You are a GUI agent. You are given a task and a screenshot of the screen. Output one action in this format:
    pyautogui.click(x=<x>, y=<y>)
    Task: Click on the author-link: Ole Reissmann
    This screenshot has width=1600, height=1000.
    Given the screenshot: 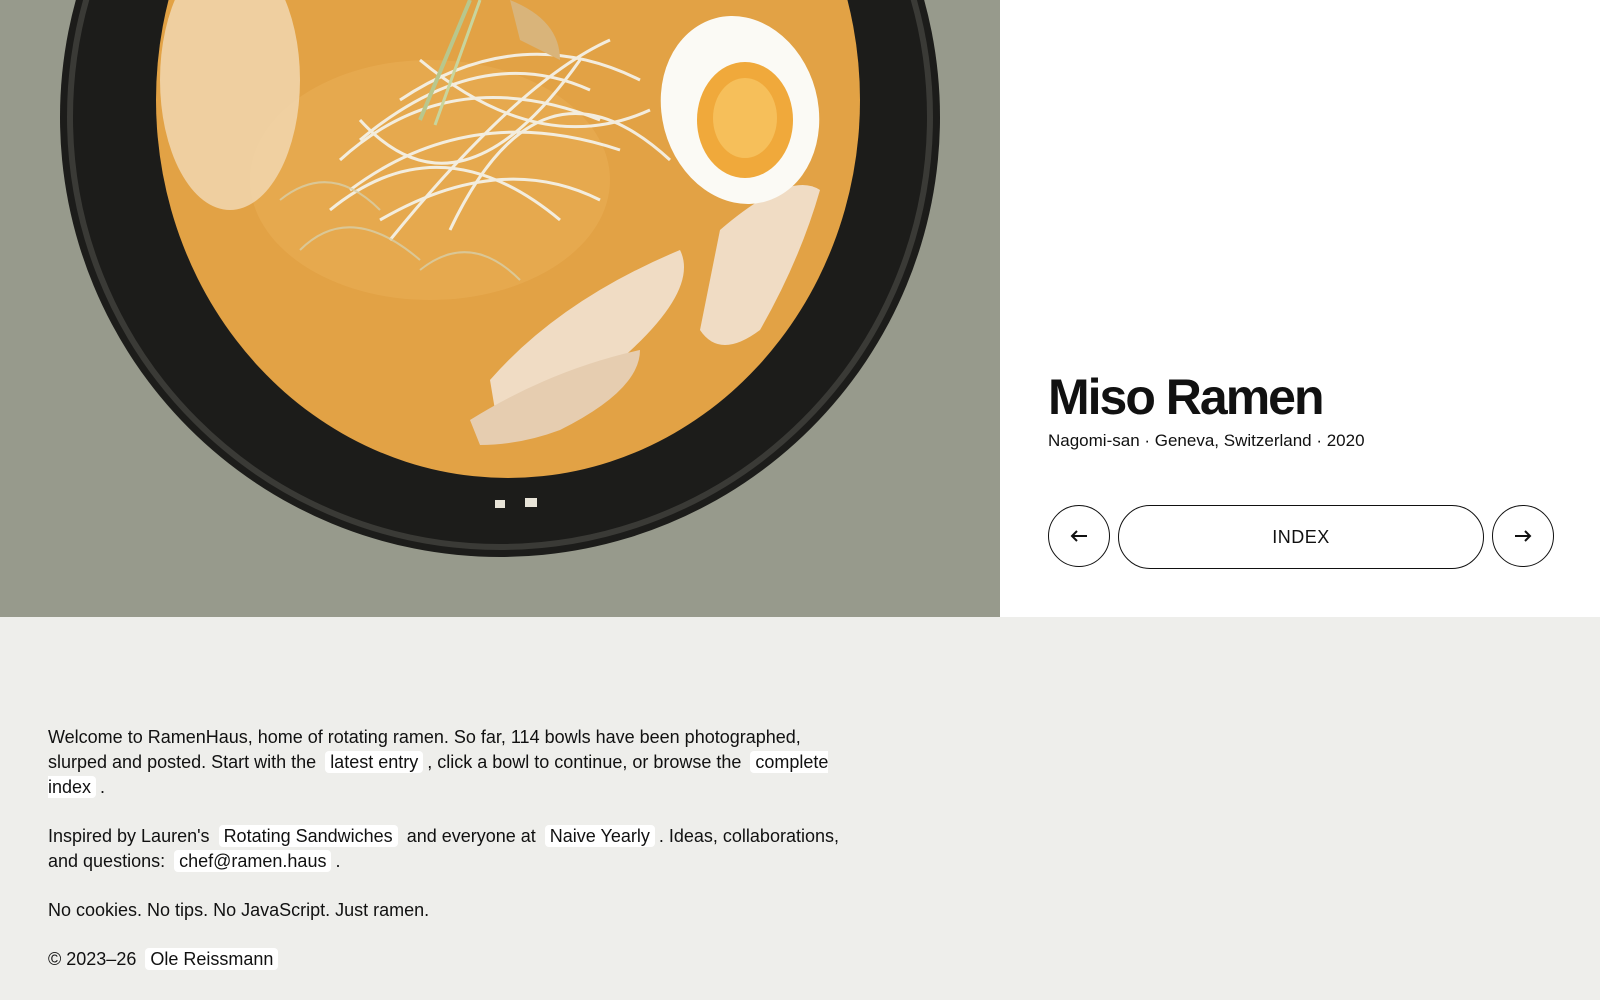 What is the action you would take?
    pyautogui.click(x=212, y=959)
    